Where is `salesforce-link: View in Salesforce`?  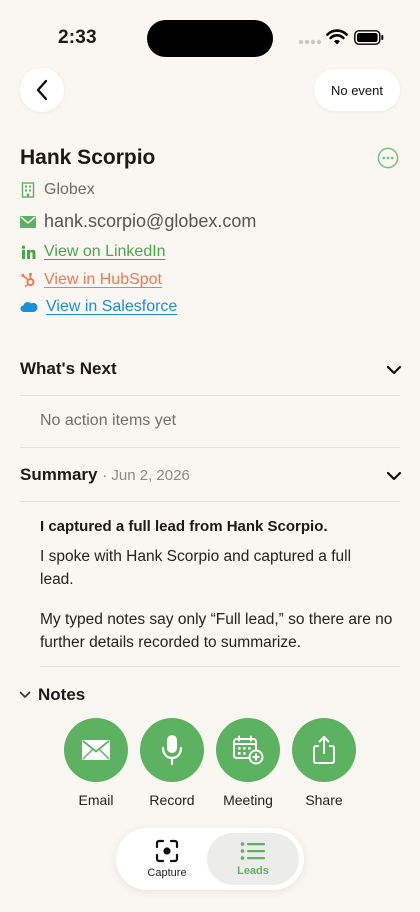 salesforce-link: View in Salesforce is located at coordinates (111, 307).